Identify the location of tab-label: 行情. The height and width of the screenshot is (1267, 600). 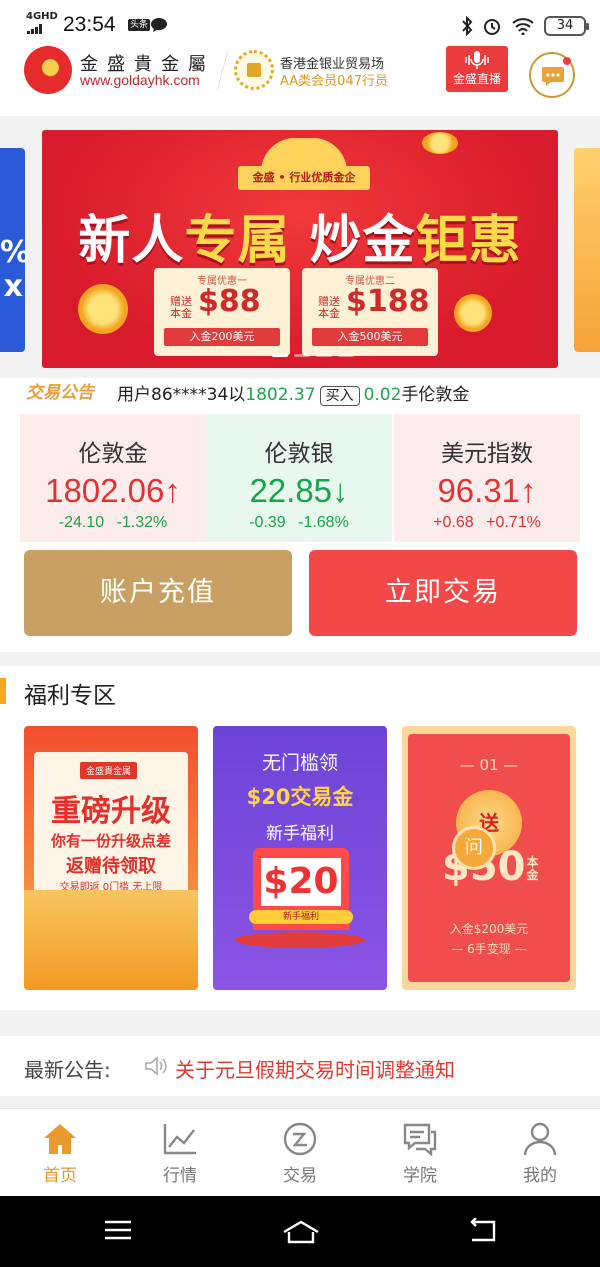
(180, 1176).